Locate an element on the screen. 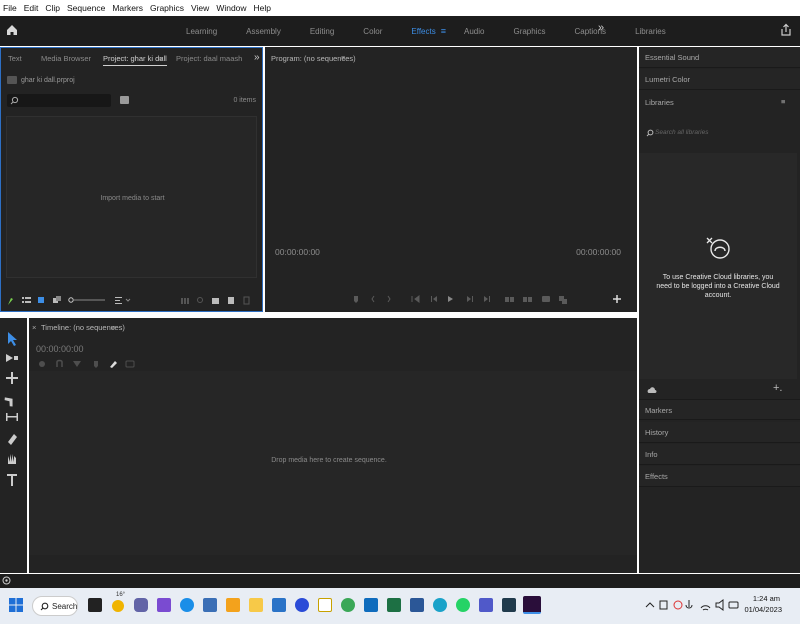 The image size is (800, 640). timeline-timecode: 00:00:00:00 is located at coordinates (60, 349).